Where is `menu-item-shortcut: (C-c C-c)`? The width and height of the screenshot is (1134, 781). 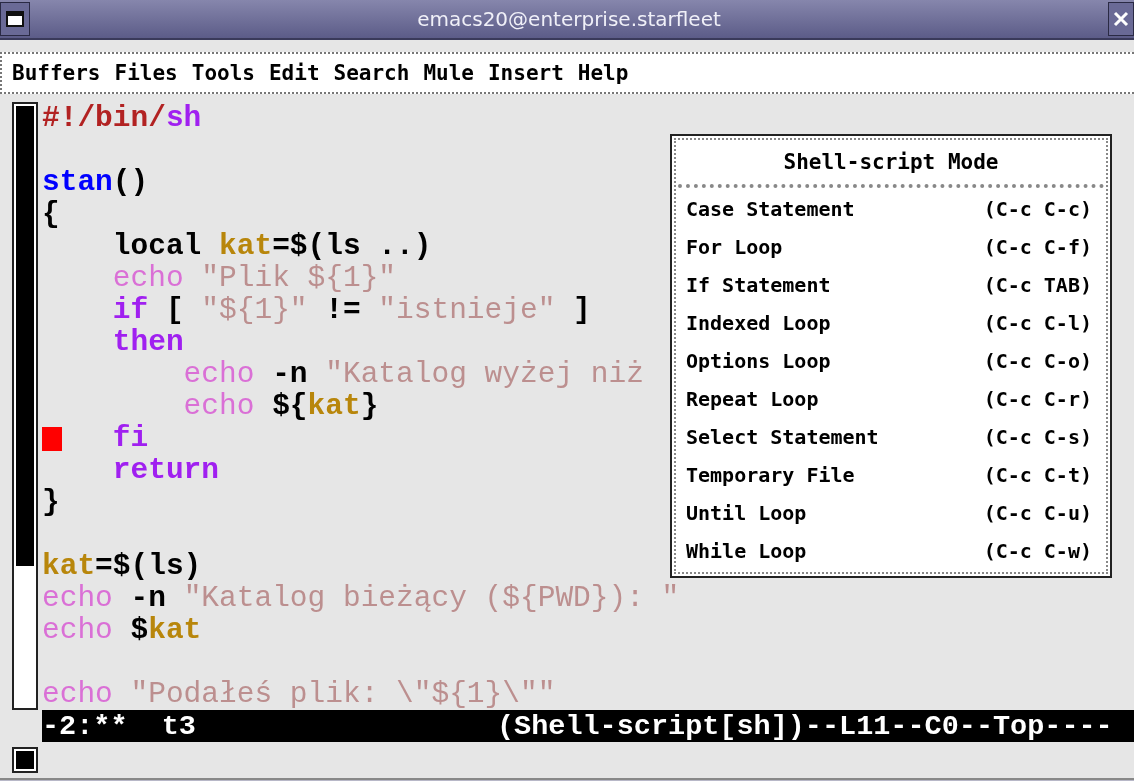 menu-item-shortcut: (C-c C-c) is located at coordinates (1037, 209).